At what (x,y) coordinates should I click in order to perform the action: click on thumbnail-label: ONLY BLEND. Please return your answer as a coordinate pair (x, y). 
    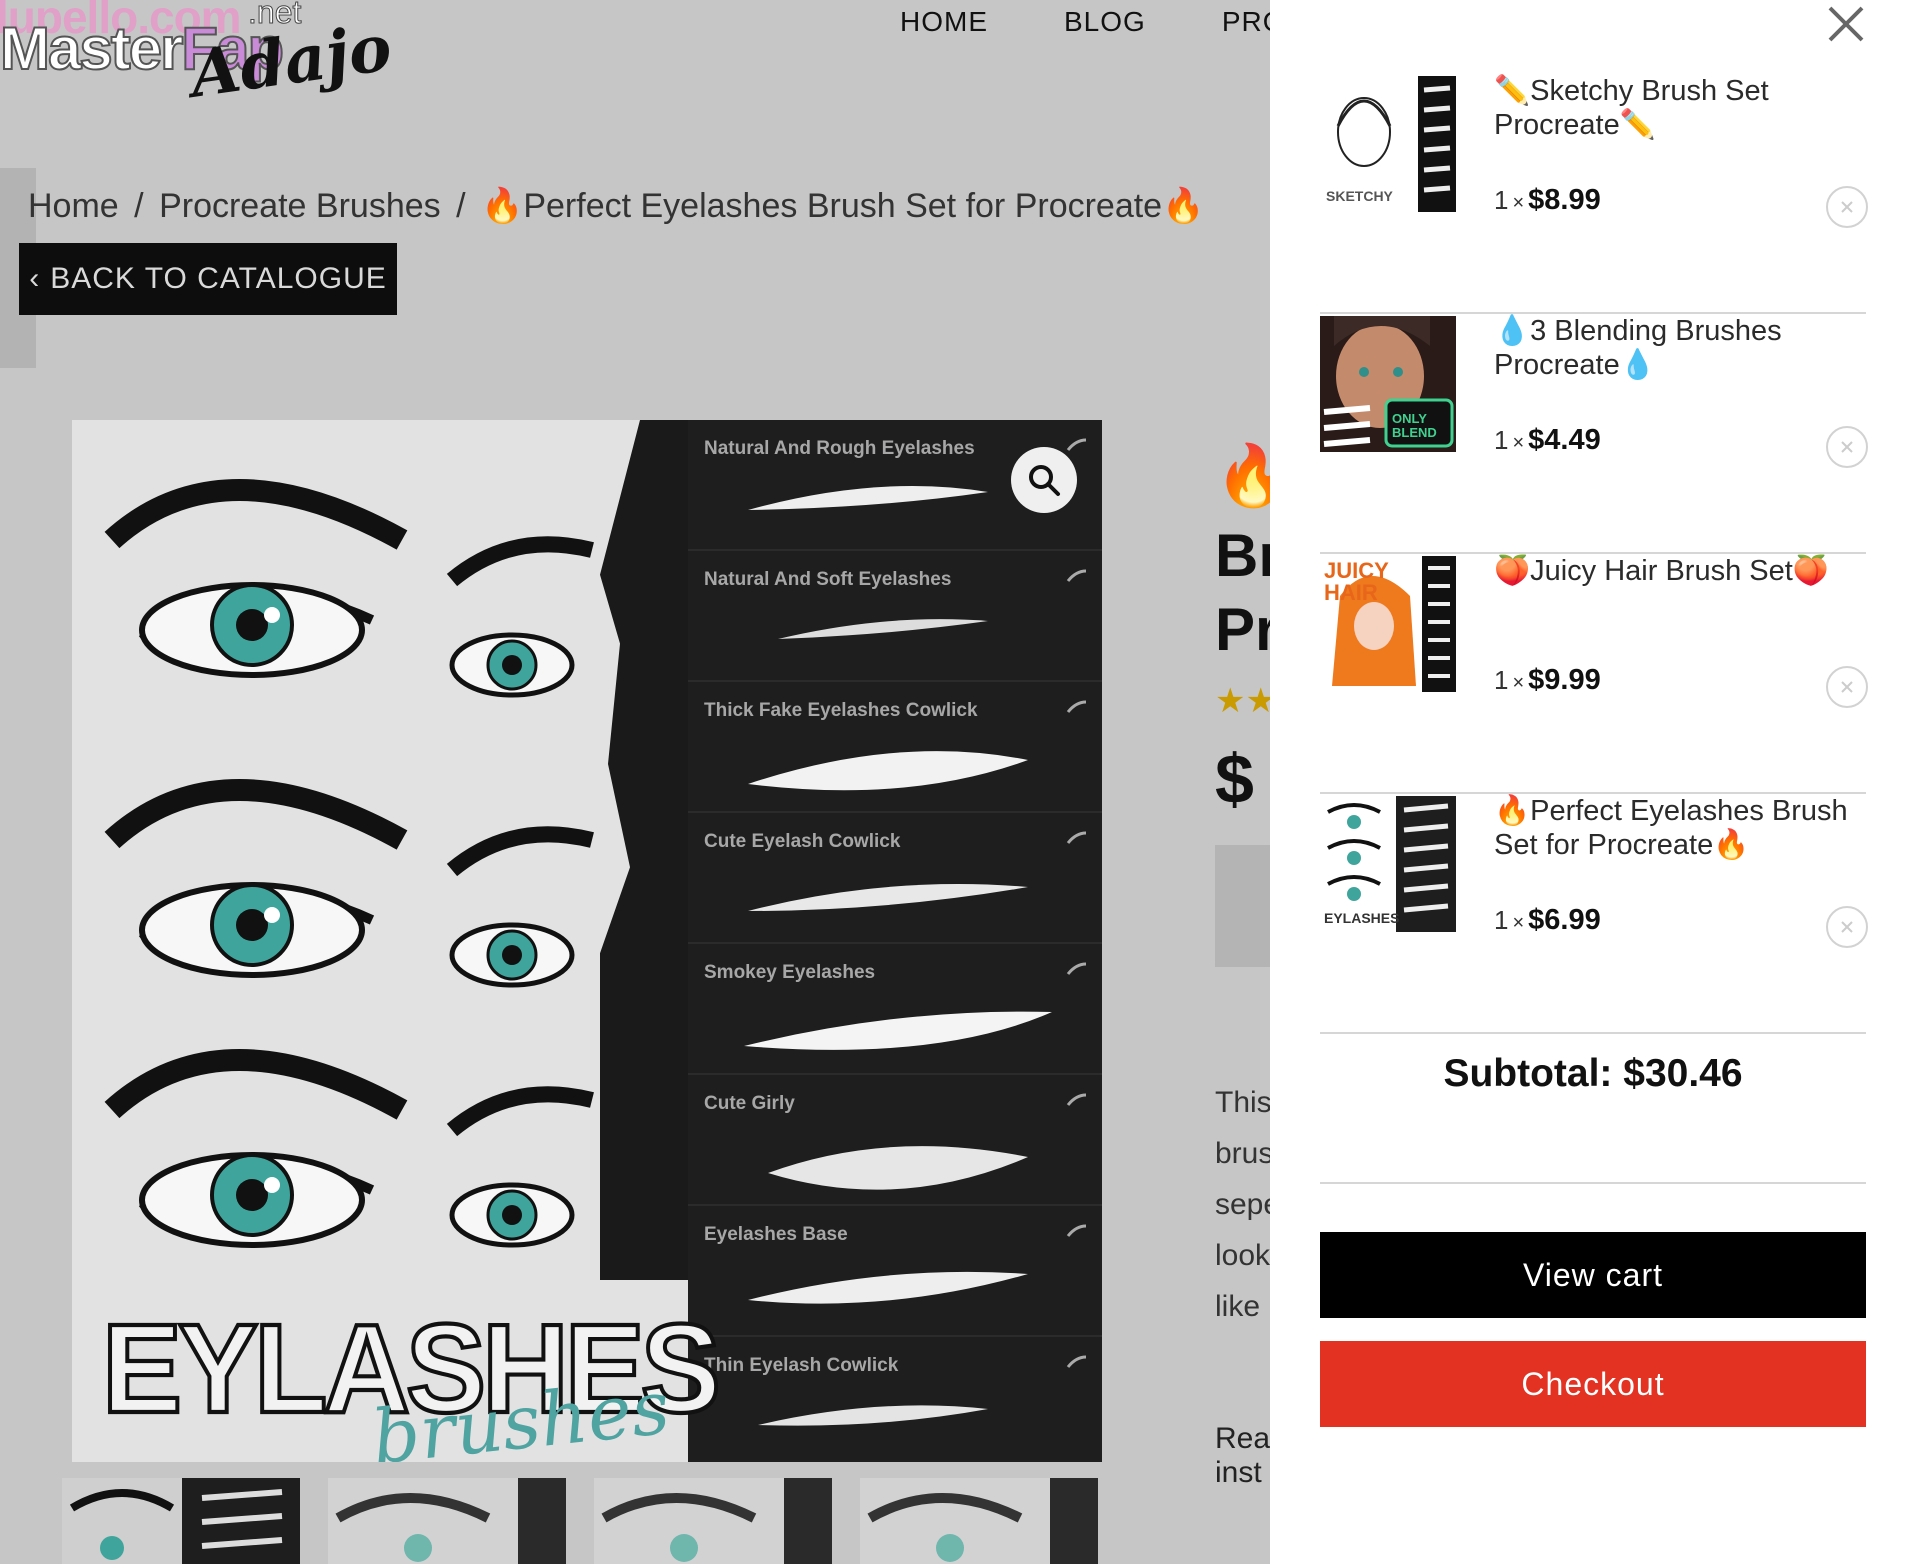
    Looking at the image, I should click on (1414, 425).